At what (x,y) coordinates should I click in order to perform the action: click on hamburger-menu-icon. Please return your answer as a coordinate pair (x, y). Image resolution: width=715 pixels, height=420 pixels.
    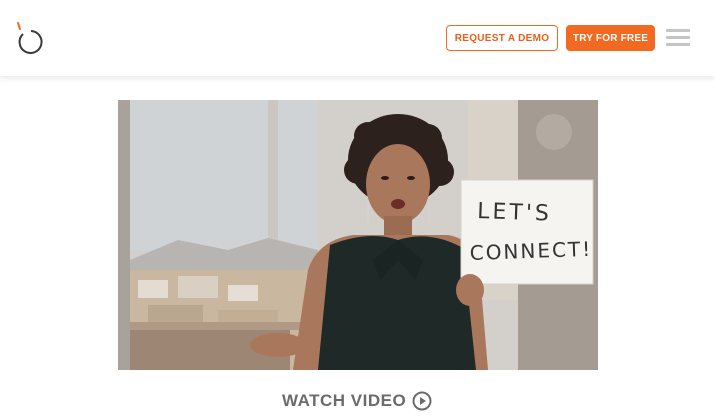
    Looking at the image, I should click on (678, 38).